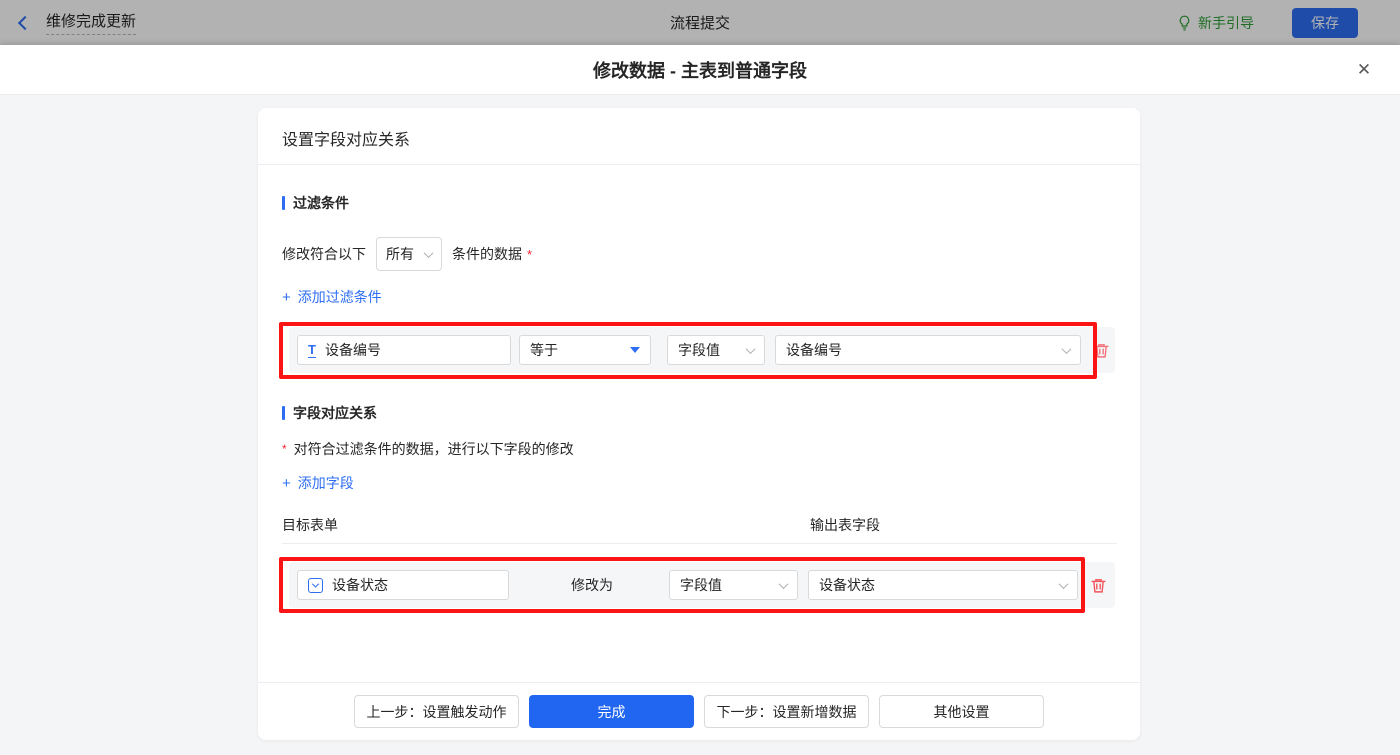 The width and height of the screenshot is (1400, 755). I want to click on target-field-value: 设备状态, so click(360, 585).